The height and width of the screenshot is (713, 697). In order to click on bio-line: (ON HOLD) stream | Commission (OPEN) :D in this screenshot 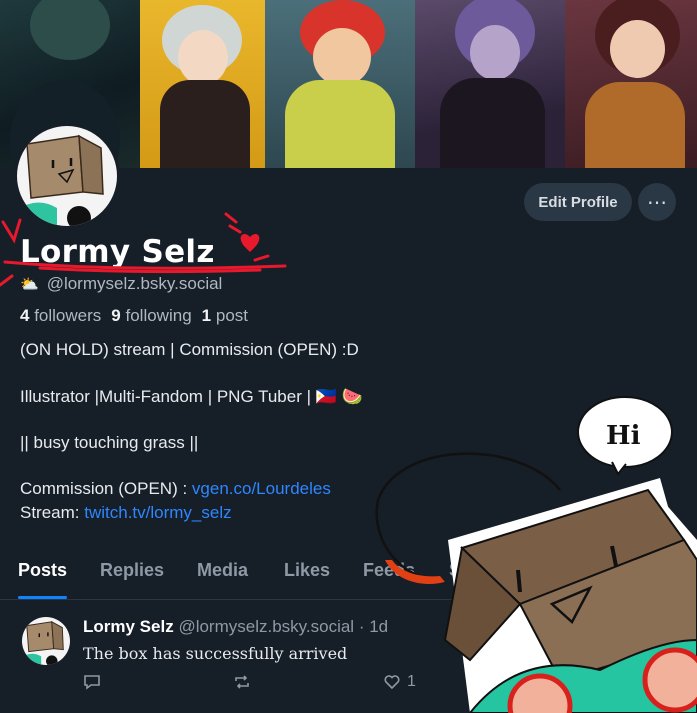, I will do `click(189, 349)`.